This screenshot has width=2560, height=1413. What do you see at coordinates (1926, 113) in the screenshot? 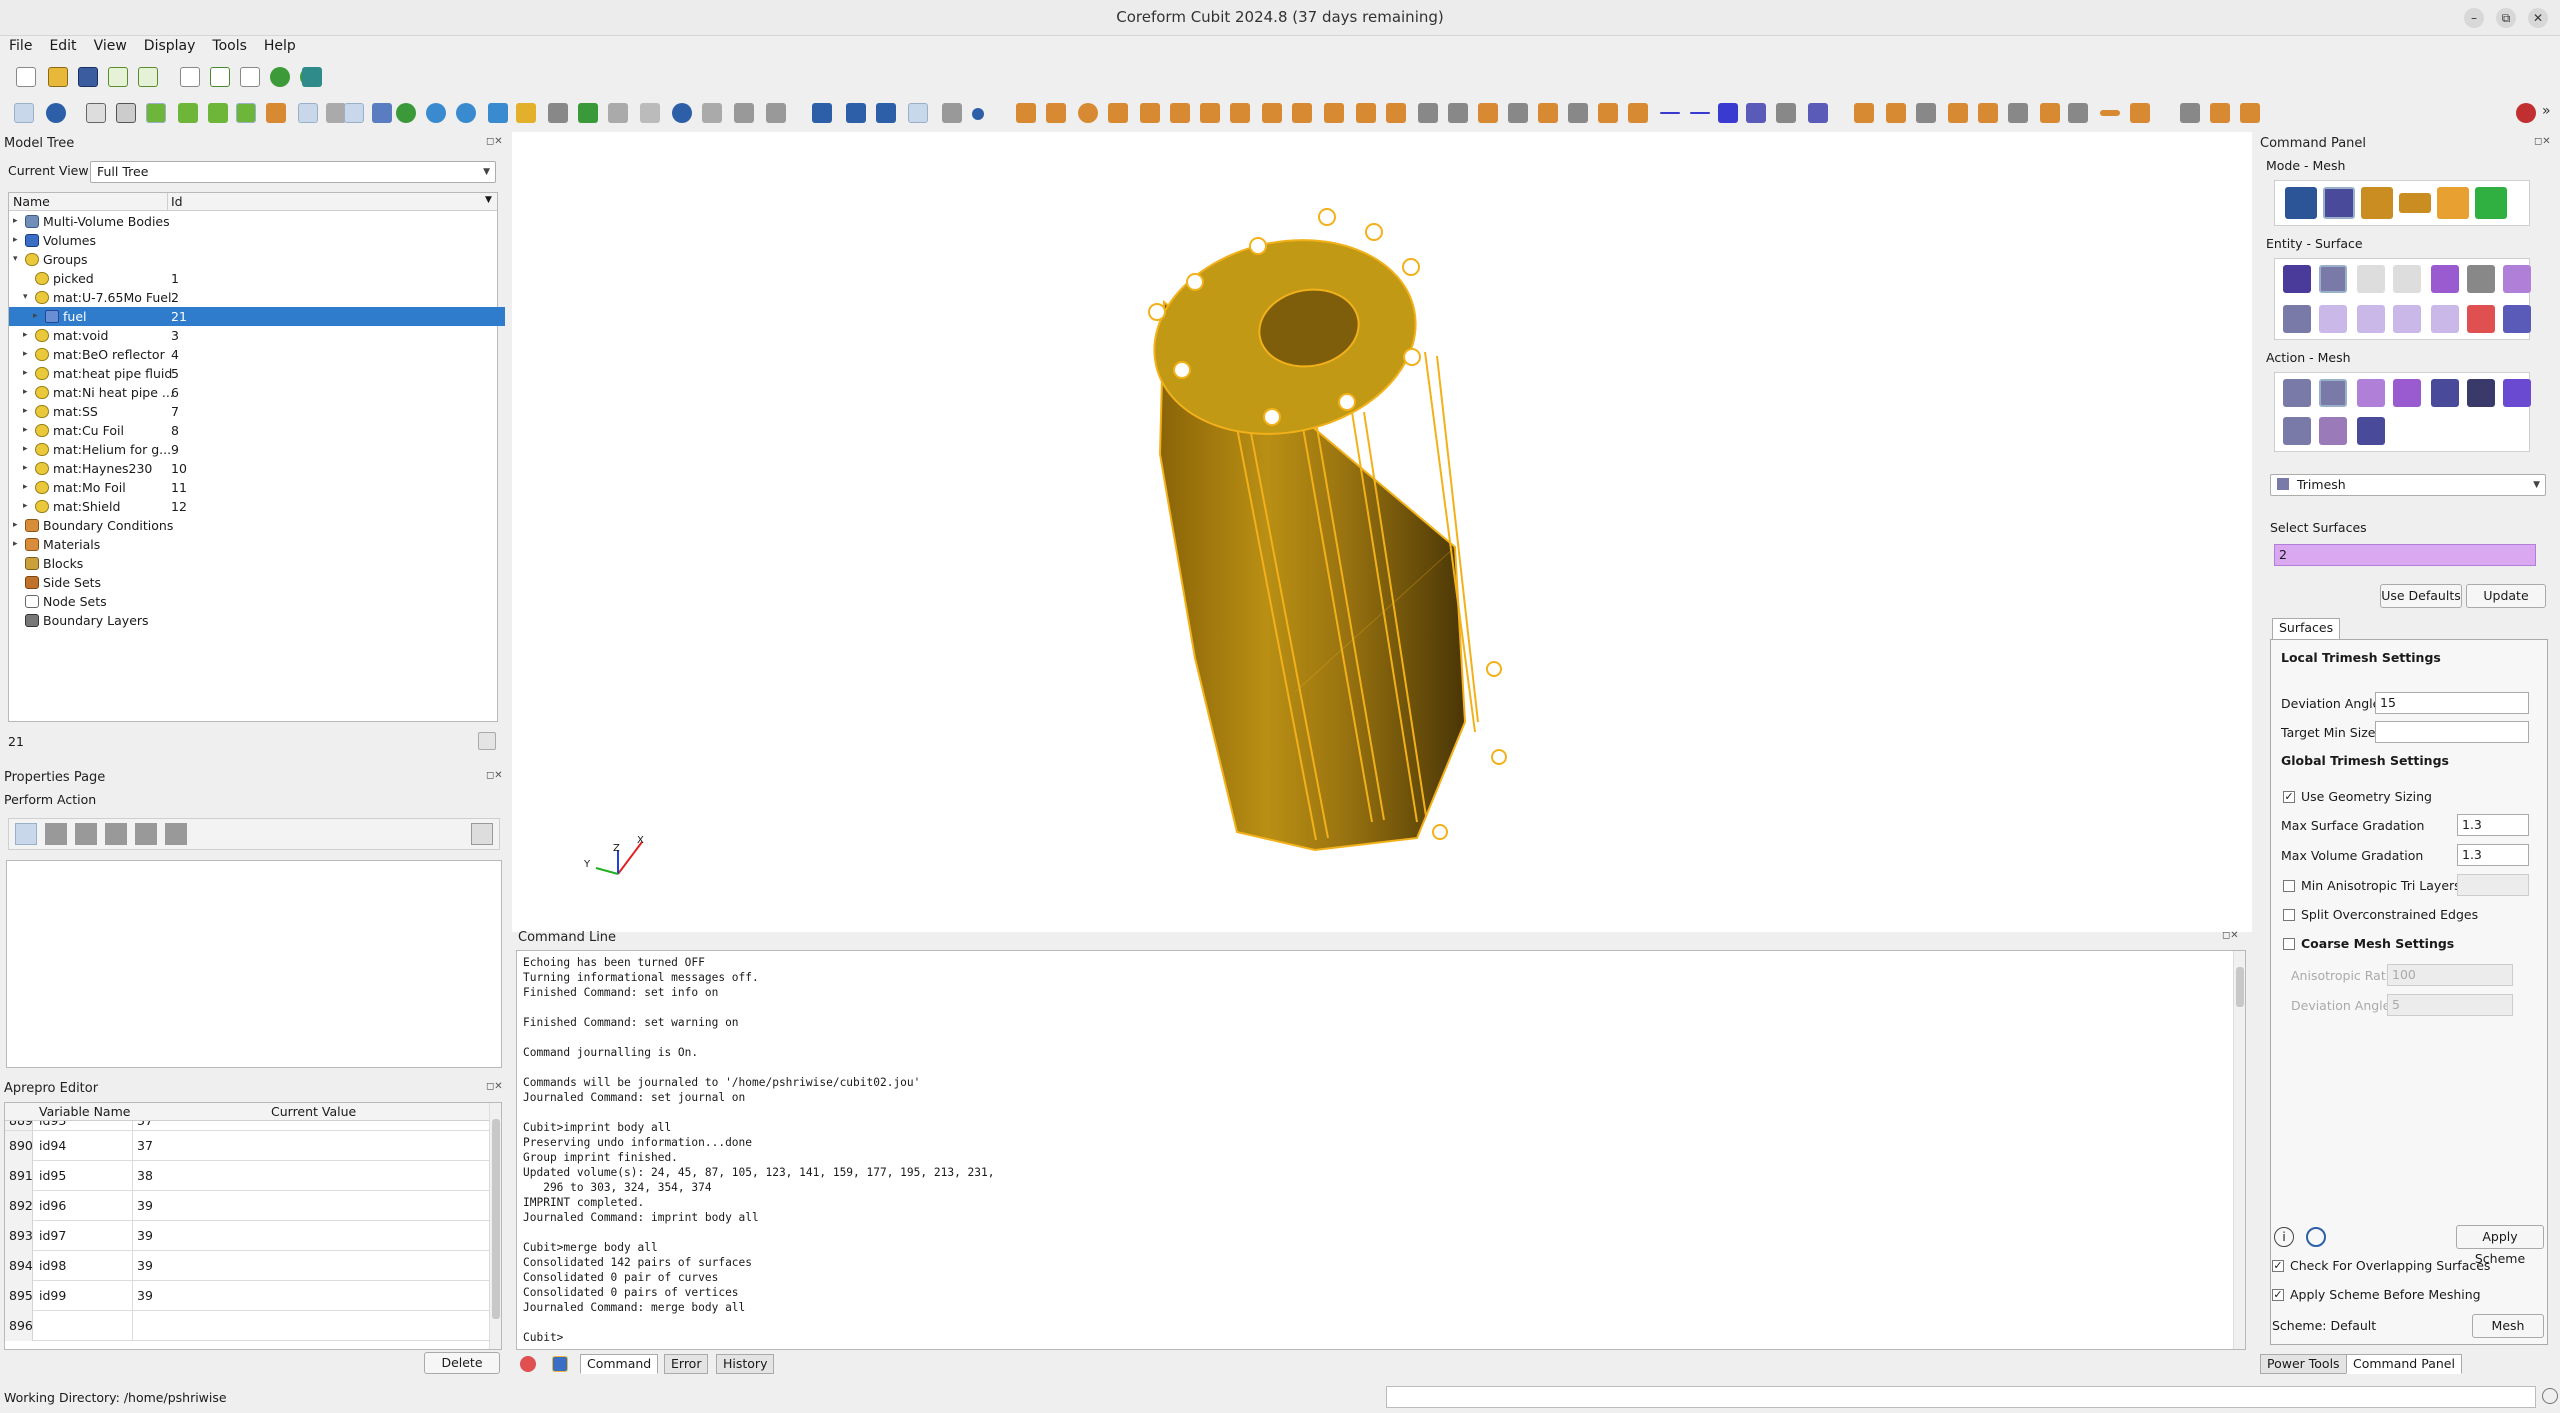
I see `check-icon` at bounding box center [1926, 113].